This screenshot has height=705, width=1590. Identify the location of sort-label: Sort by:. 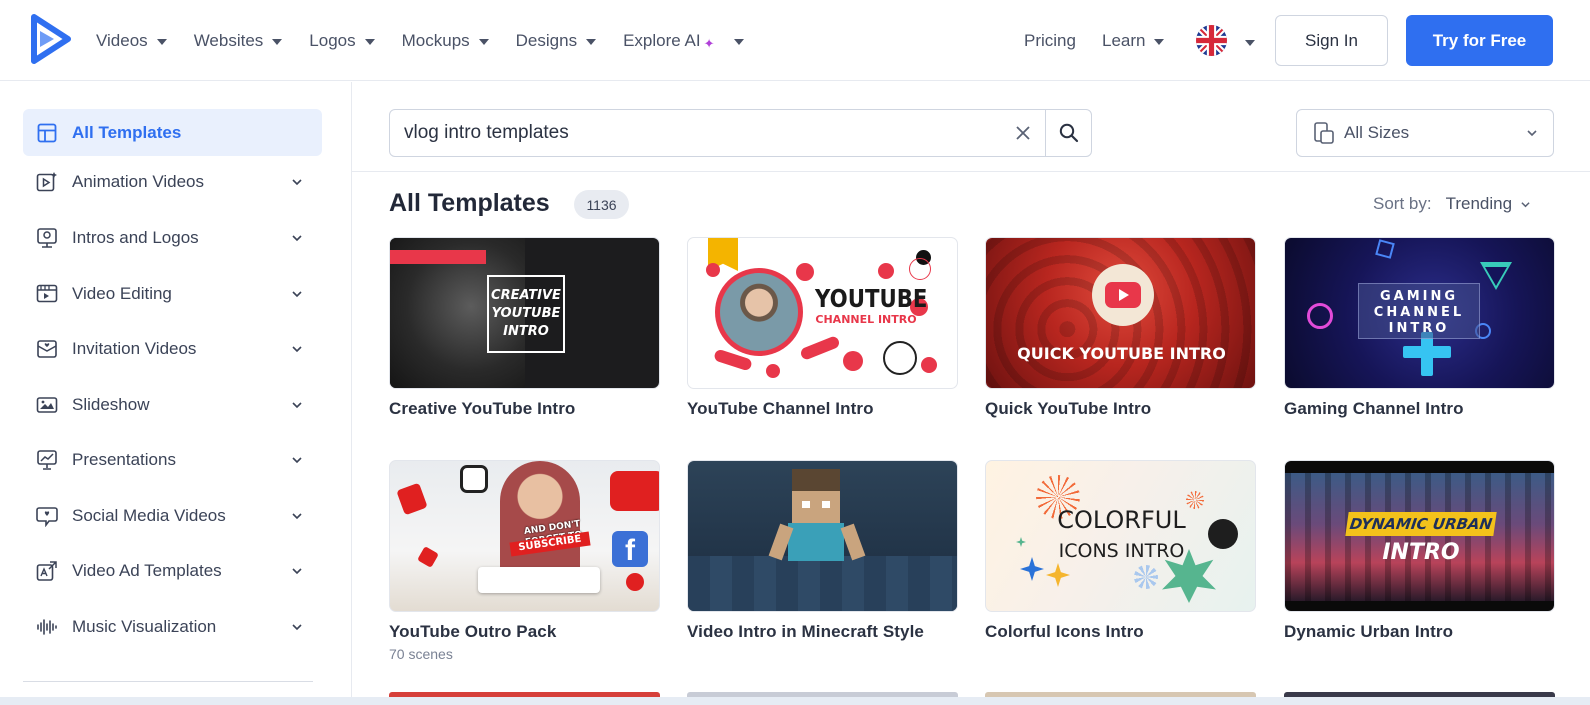
(1402, 203).